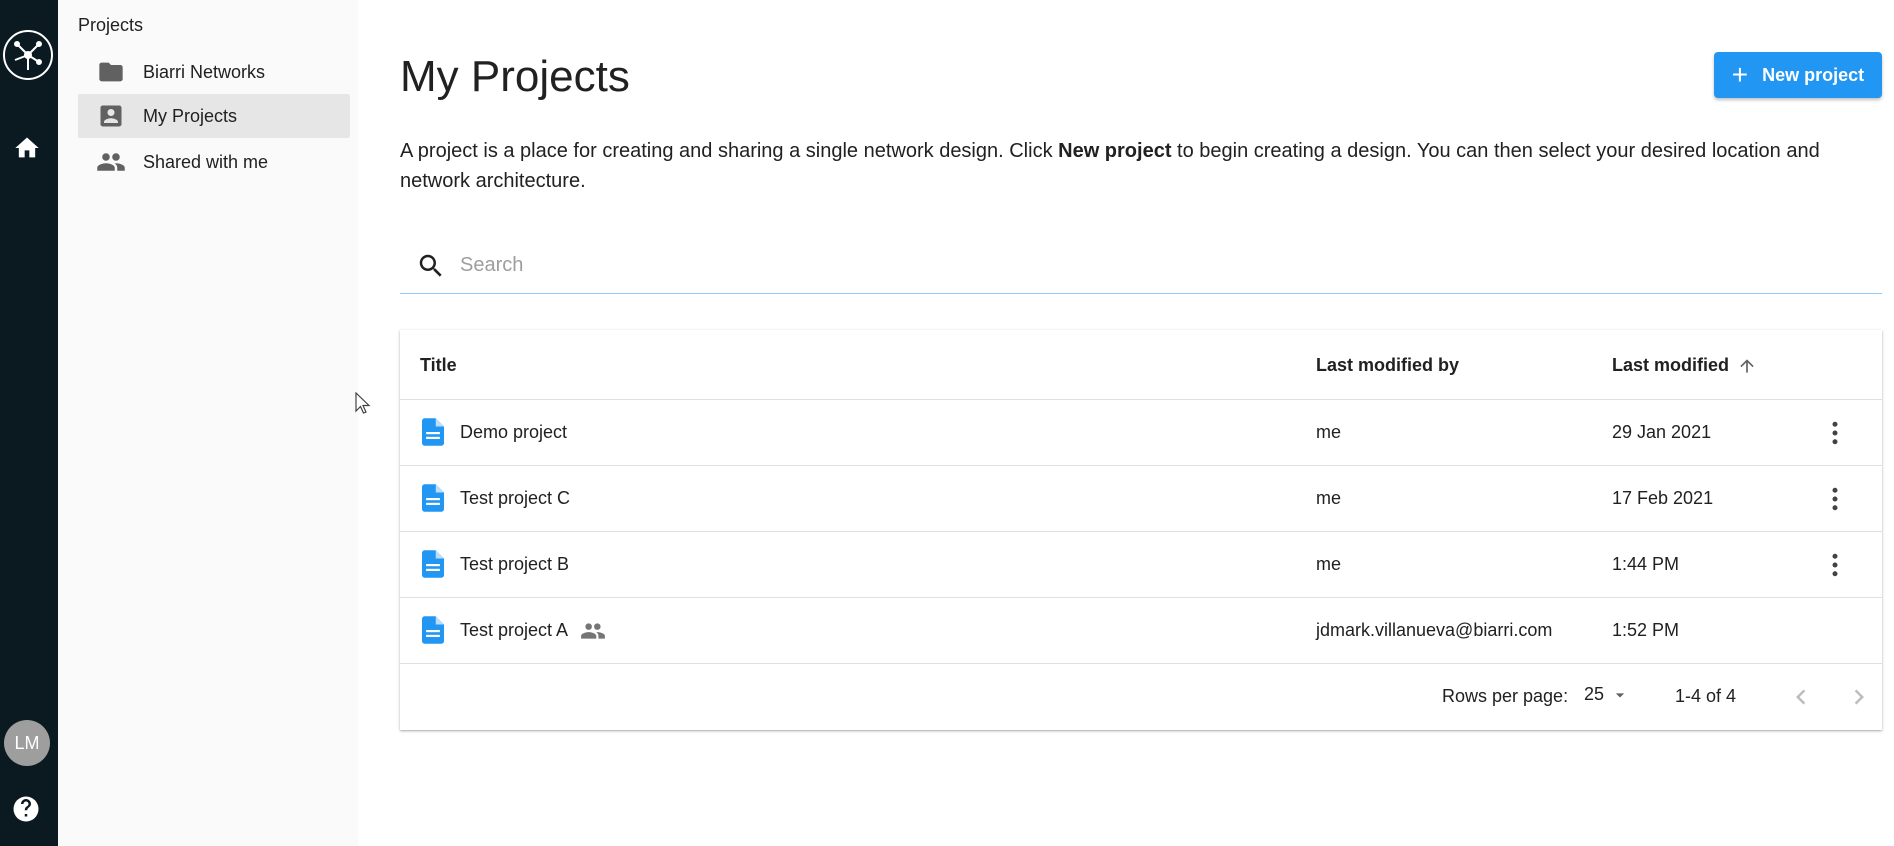 This screenshot has width=1894, height=846. What do you see at coordinates (1706, 696) in the screenshot?
I see `pagination-range: 1-4 of 4` at bounding box center [1706, 696].